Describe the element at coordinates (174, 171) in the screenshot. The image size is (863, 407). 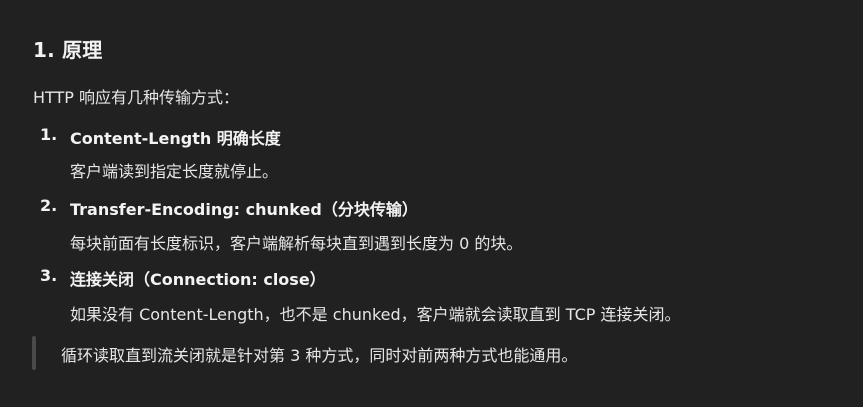
I see `list-item-description: 客户端读到指定长度就停止。` at that location.